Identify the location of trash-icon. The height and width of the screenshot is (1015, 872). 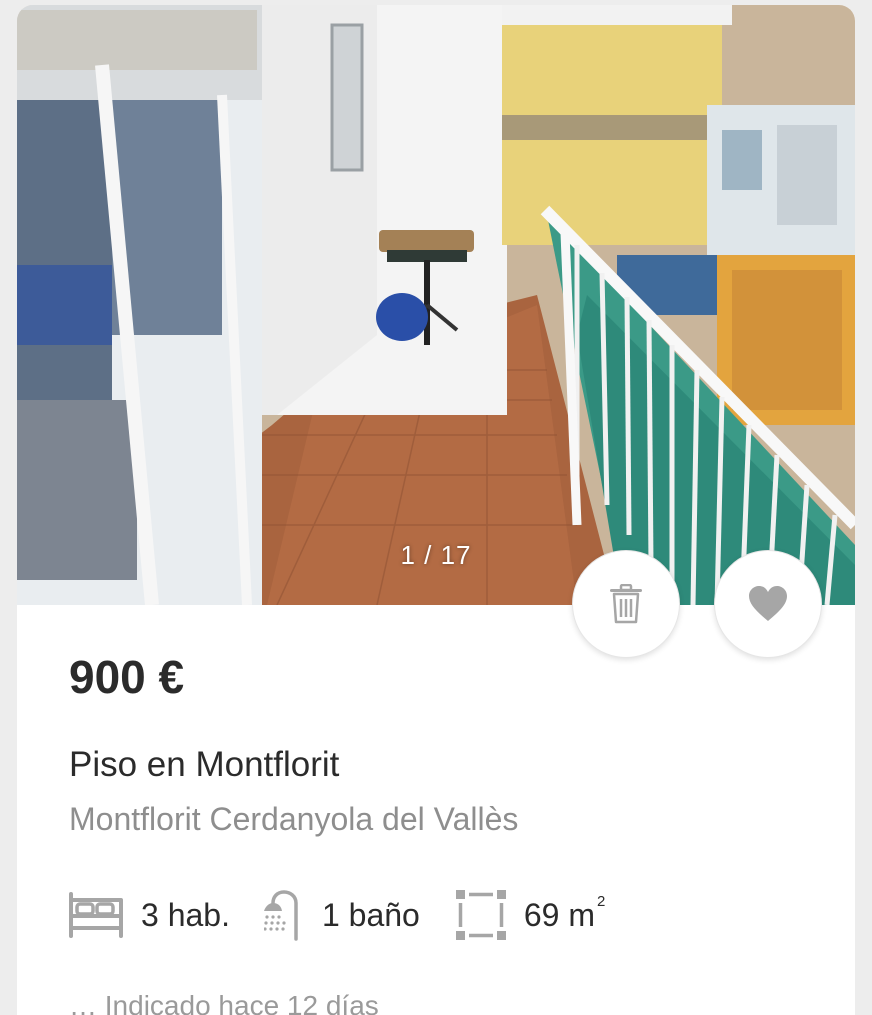
(626, 604).